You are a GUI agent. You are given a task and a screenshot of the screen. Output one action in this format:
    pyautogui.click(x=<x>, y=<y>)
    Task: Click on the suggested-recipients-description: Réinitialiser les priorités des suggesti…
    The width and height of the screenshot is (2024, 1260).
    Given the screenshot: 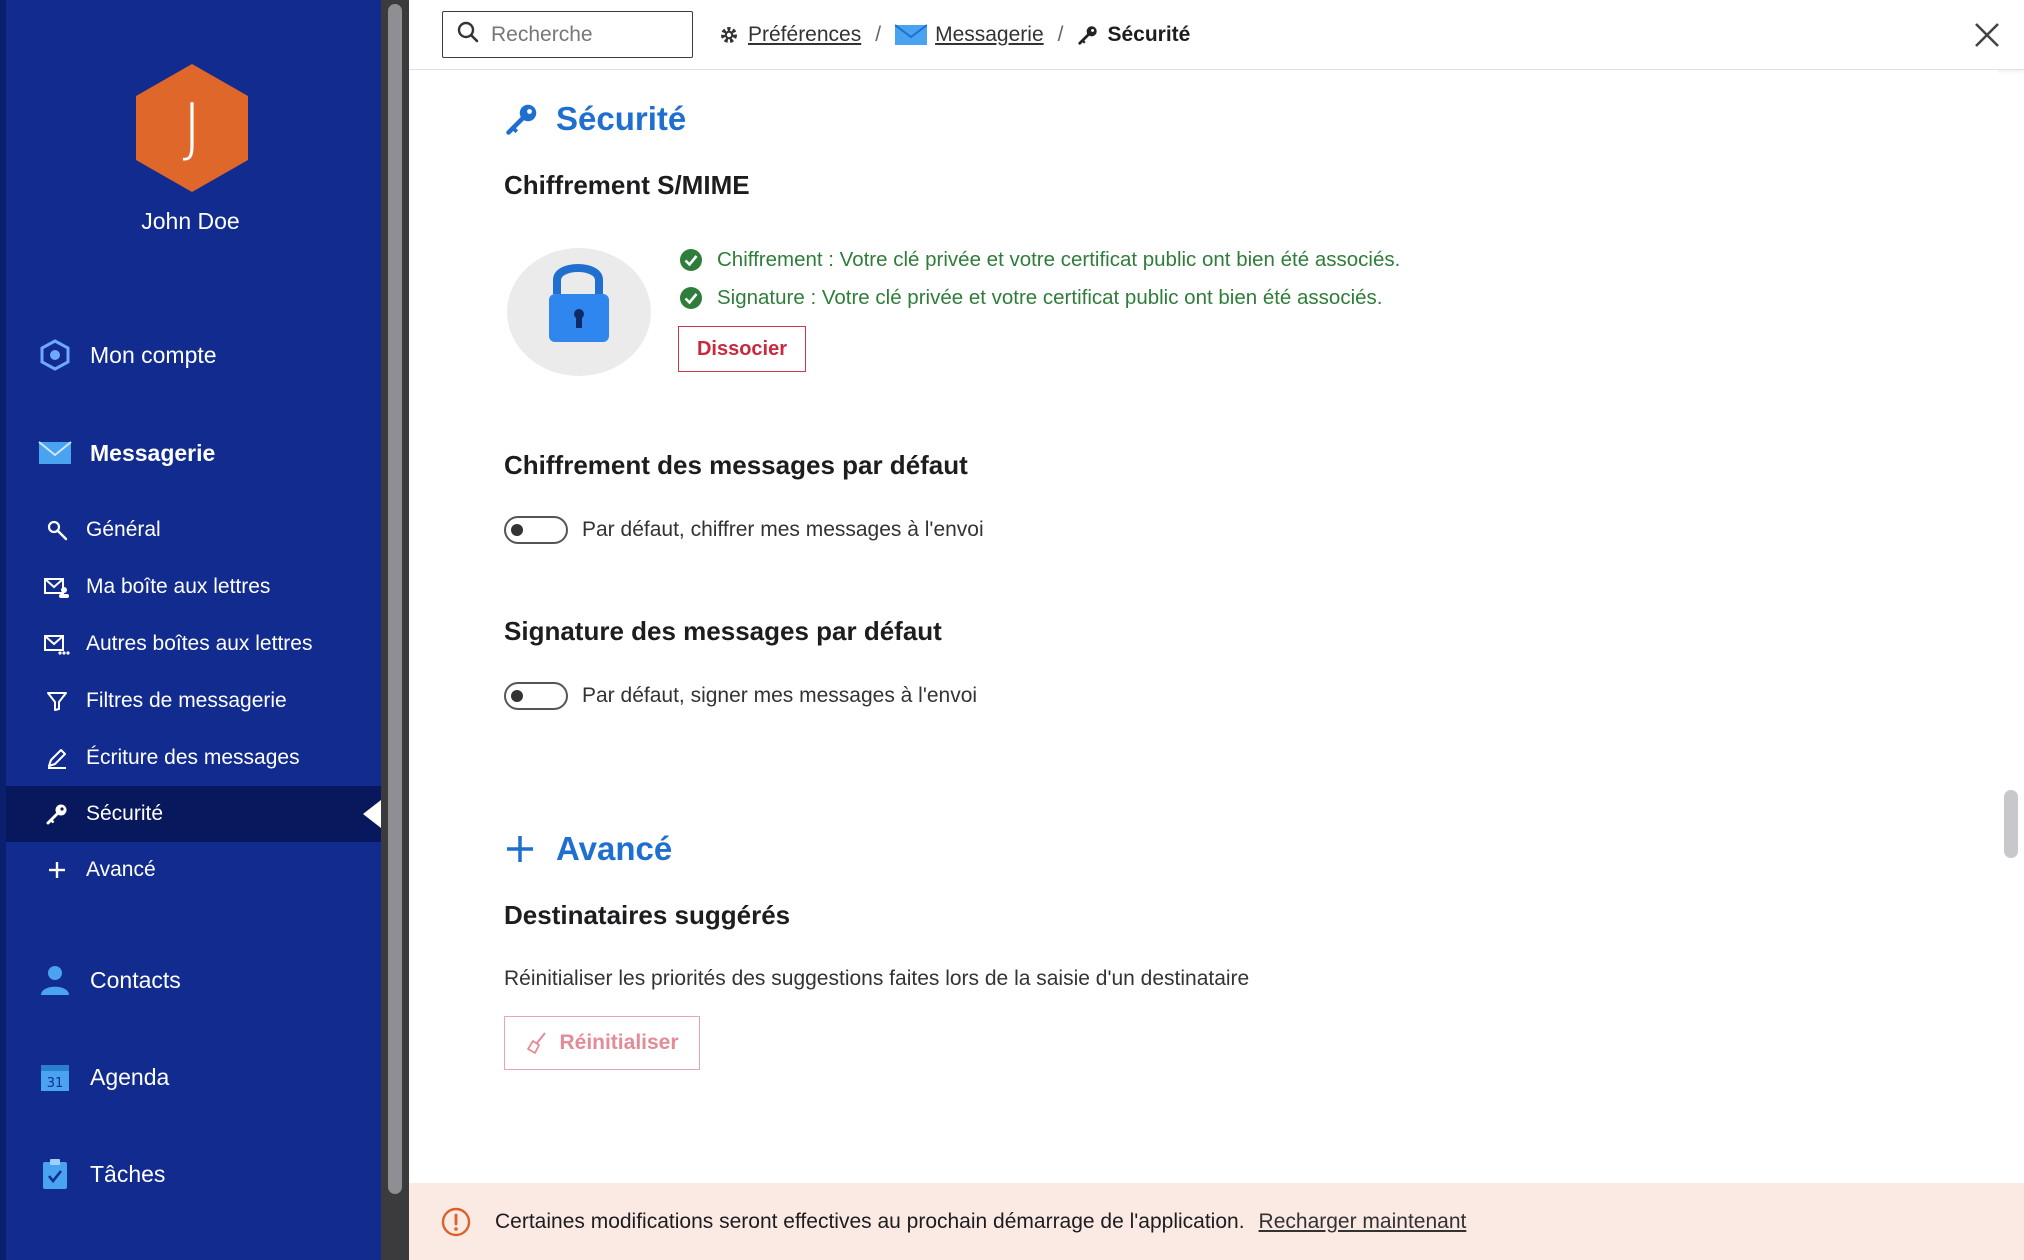 What is the action you would take?
    pyautogui.click(x=877, y=978)
    